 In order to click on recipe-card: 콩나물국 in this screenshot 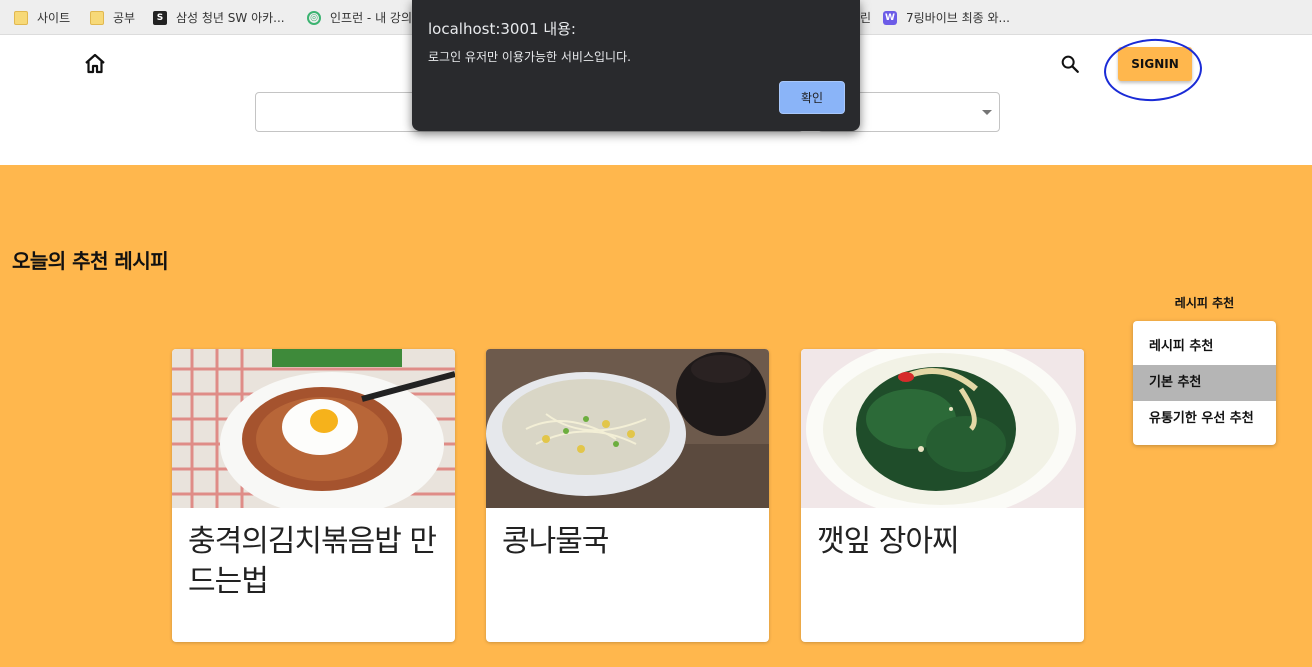, I will do `click(627, 495)`.